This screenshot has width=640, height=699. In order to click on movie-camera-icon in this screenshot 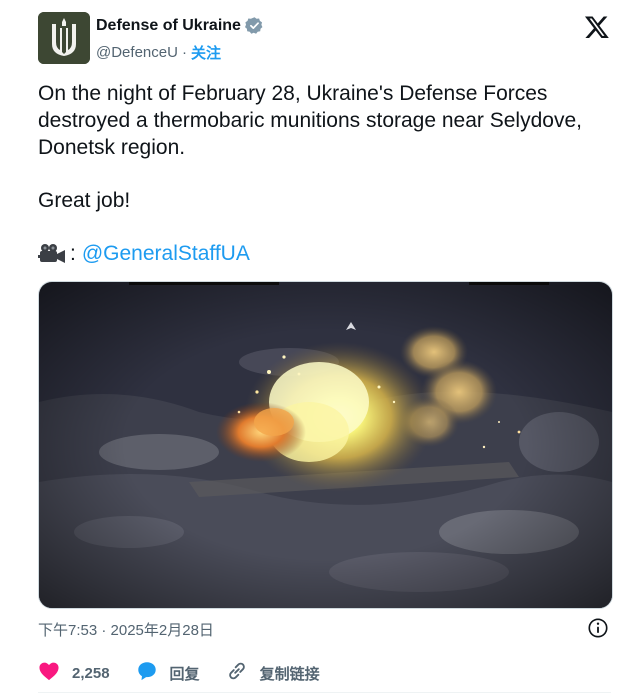, I will do `click(53, 254)`.